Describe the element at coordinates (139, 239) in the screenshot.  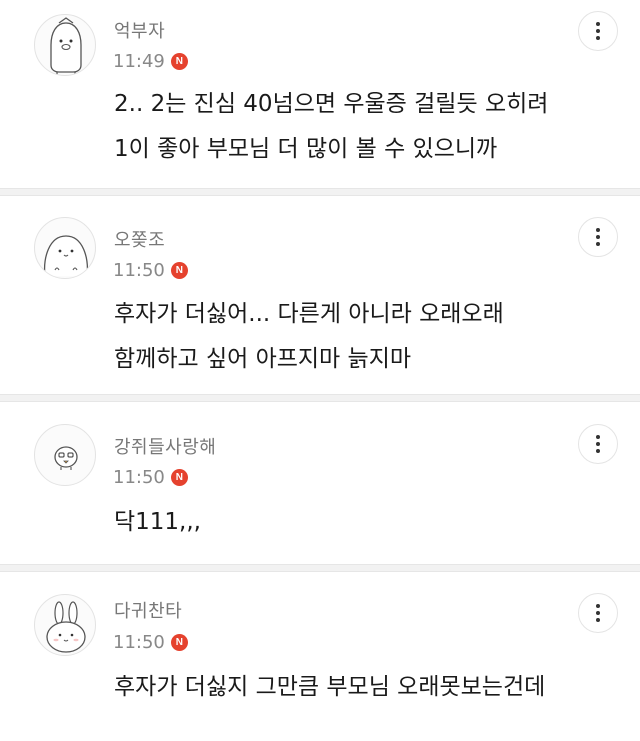
I see `author-name: 오쫒조` at that location.